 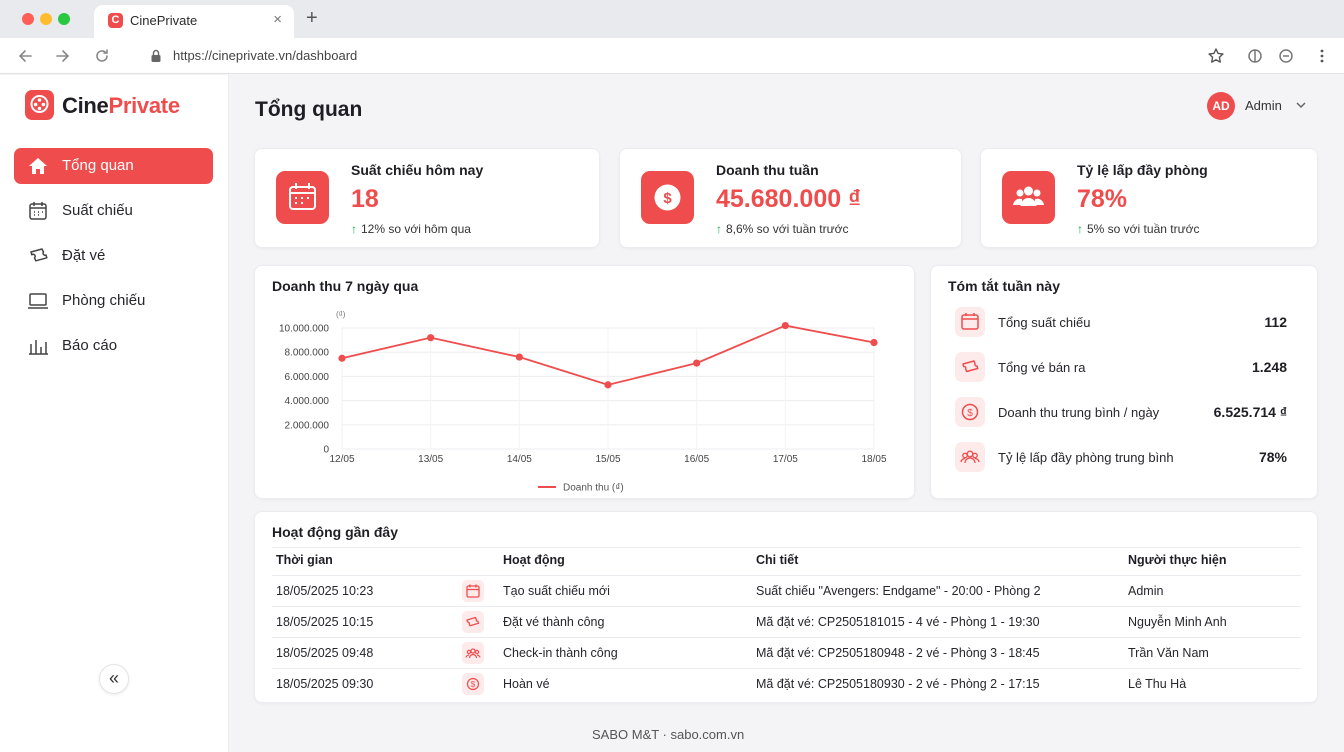 I want to click on stat-value: 45.680.000 ₫, so click(x=788, y=199).